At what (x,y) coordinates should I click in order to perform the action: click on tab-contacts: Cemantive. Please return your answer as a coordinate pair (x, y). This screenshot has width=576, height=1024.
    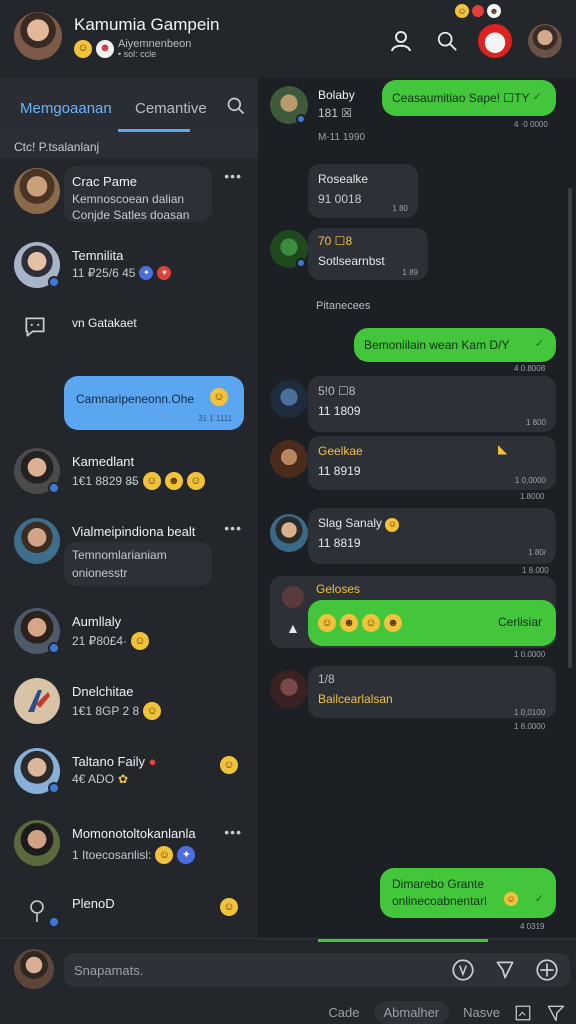
    Looking at the image, I should click on (171, 108).